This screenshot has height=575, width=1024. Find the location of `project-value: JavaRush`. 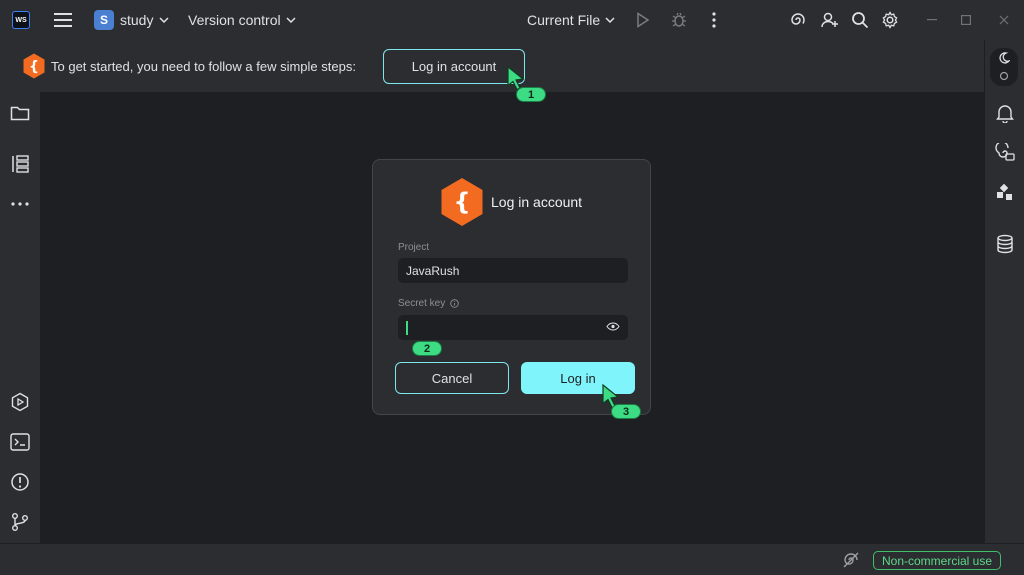

project-value: JavaRush is located at coordinates (433, 270).